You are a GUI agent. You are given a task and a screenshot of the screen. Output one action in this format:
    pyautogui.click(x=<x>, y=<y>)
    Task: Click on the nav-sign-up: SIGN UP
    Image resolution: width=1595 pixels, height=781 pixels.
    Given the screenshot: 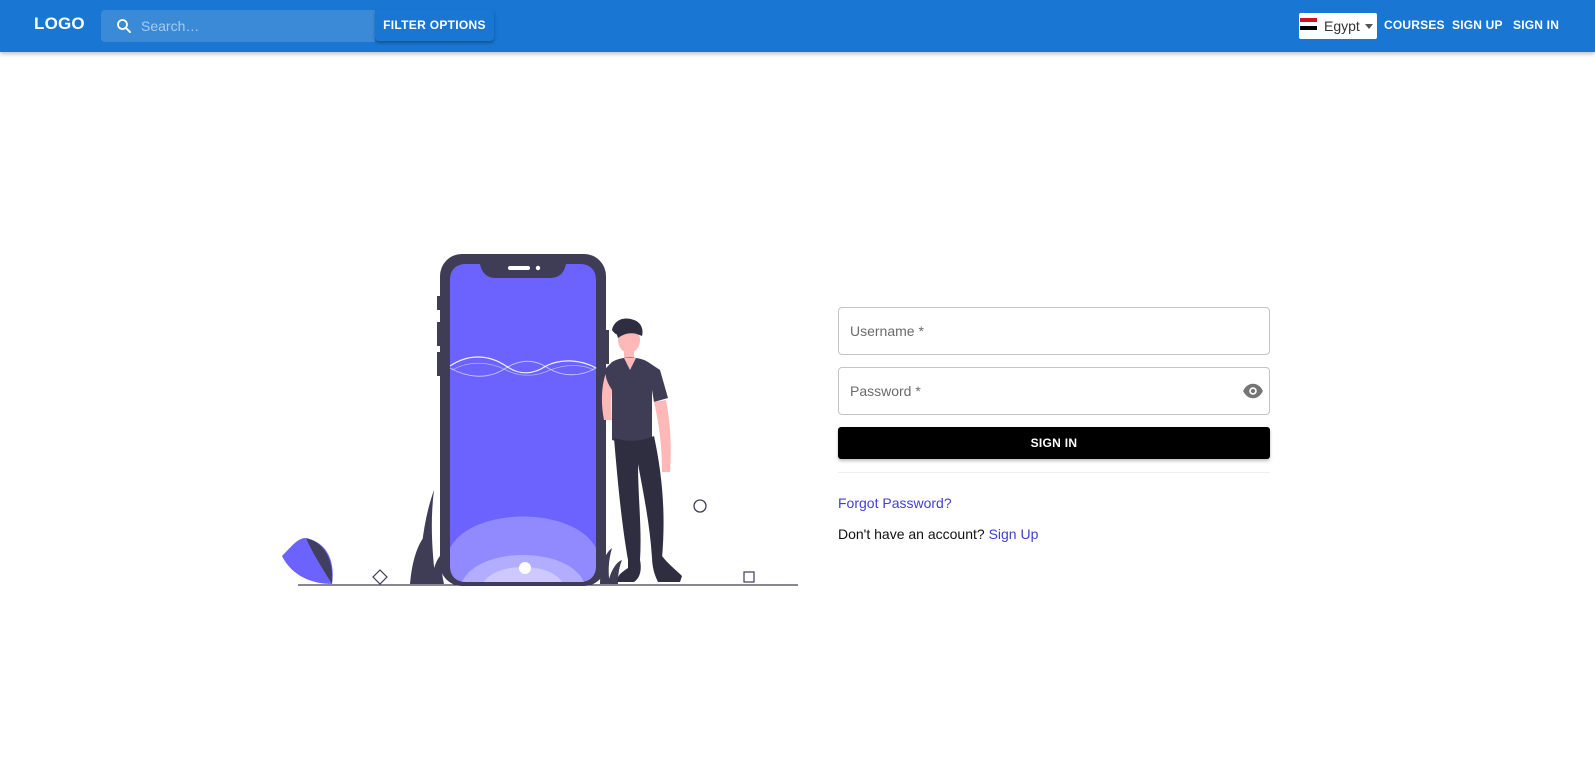 What is the action you would take?
    pyautogui.click(x=1477, y=25)
    